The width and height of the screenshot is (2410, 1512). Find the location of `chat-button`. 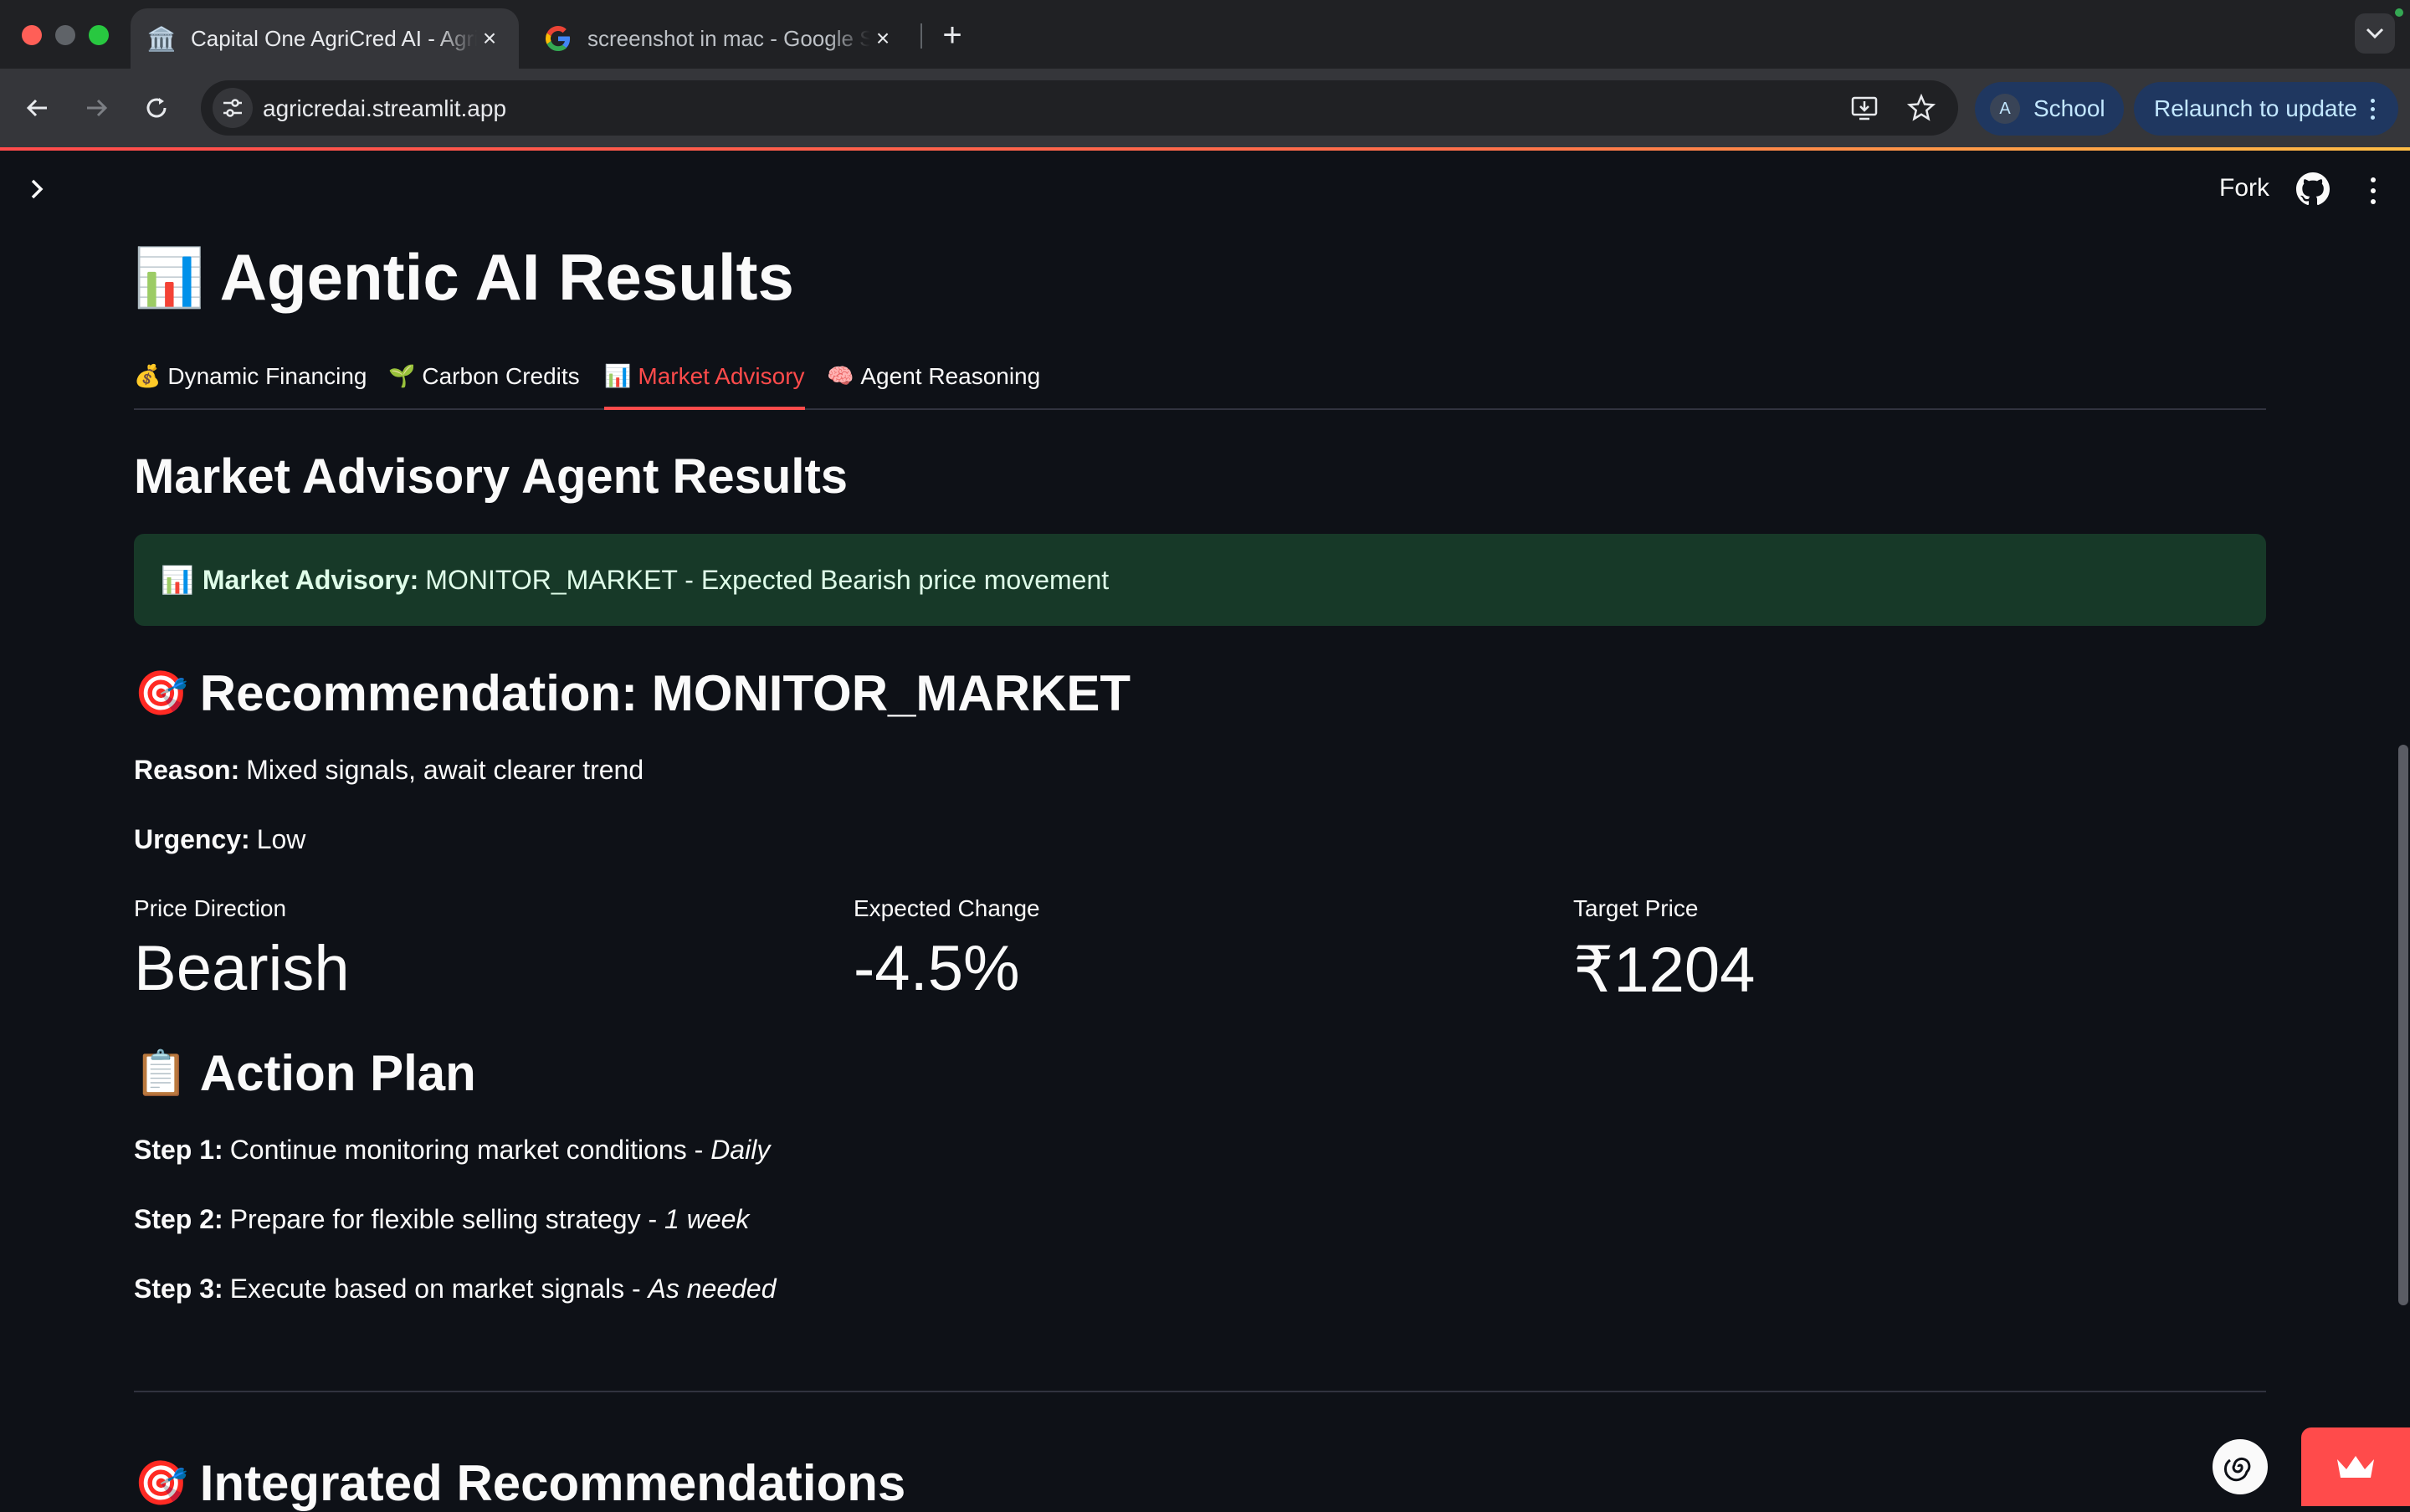

chat-button is located at coordinates (2240, 1466).